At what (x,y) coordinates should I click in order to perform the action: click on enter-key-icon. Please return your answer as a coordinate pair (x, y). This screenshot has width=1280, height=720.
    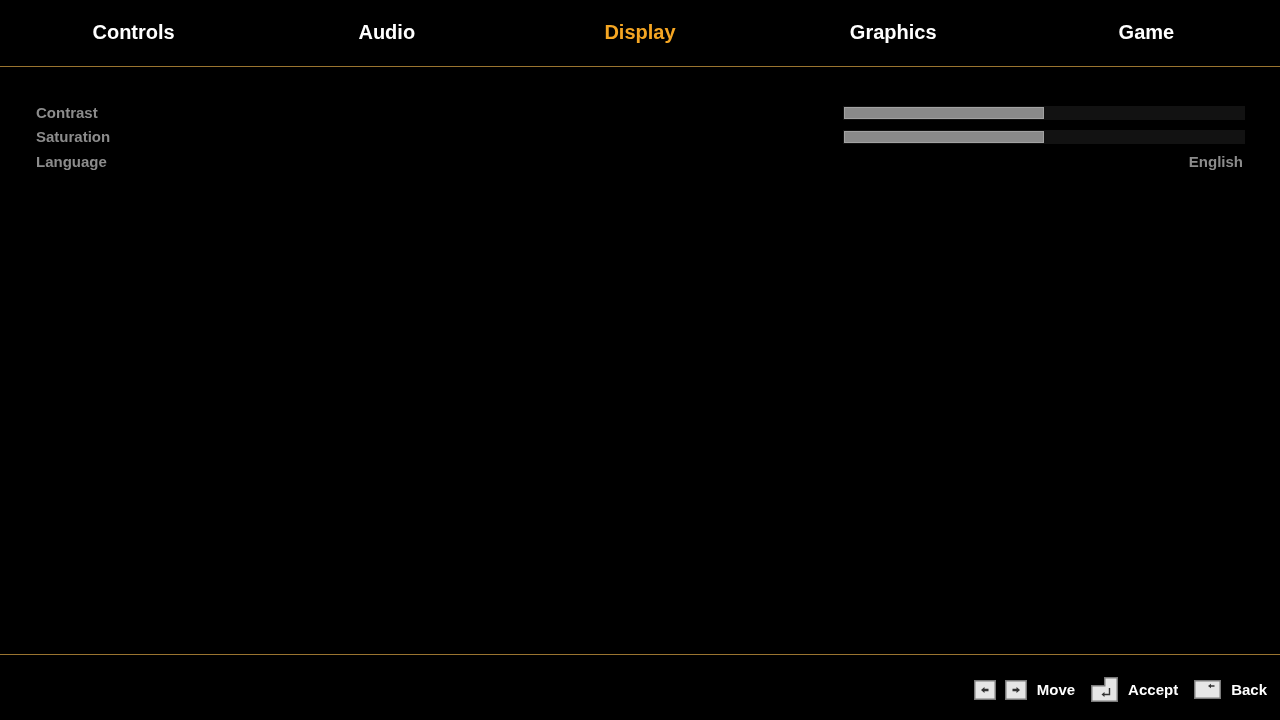
    Looking at the image, I should click on (1105, 689).